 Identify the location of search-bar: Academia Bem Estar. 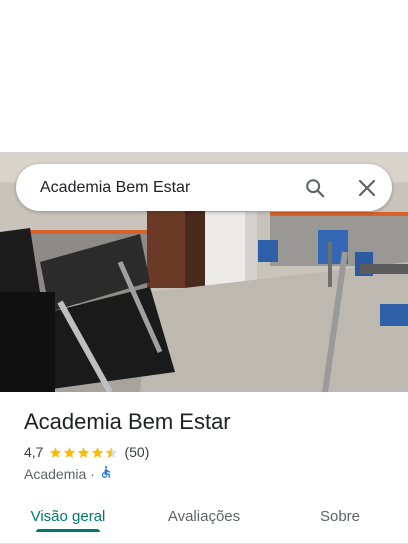
(204, 187).